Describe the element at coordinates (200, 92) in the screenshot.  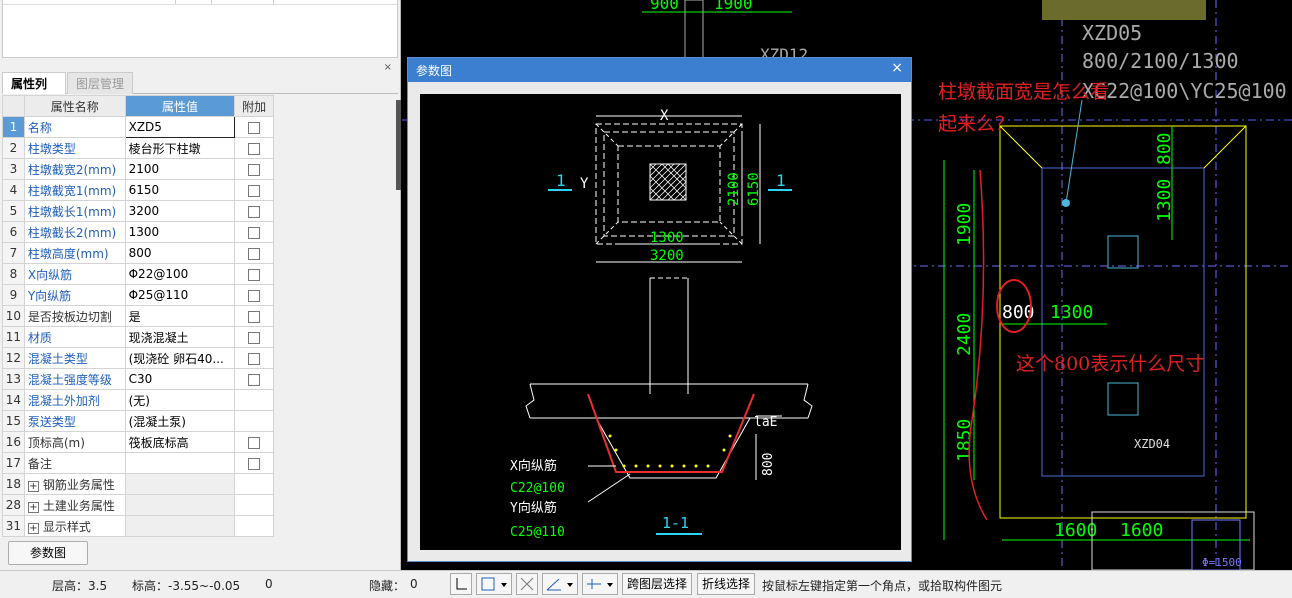
I see `panel-tabs: 属性列表 图层管理` at that location.